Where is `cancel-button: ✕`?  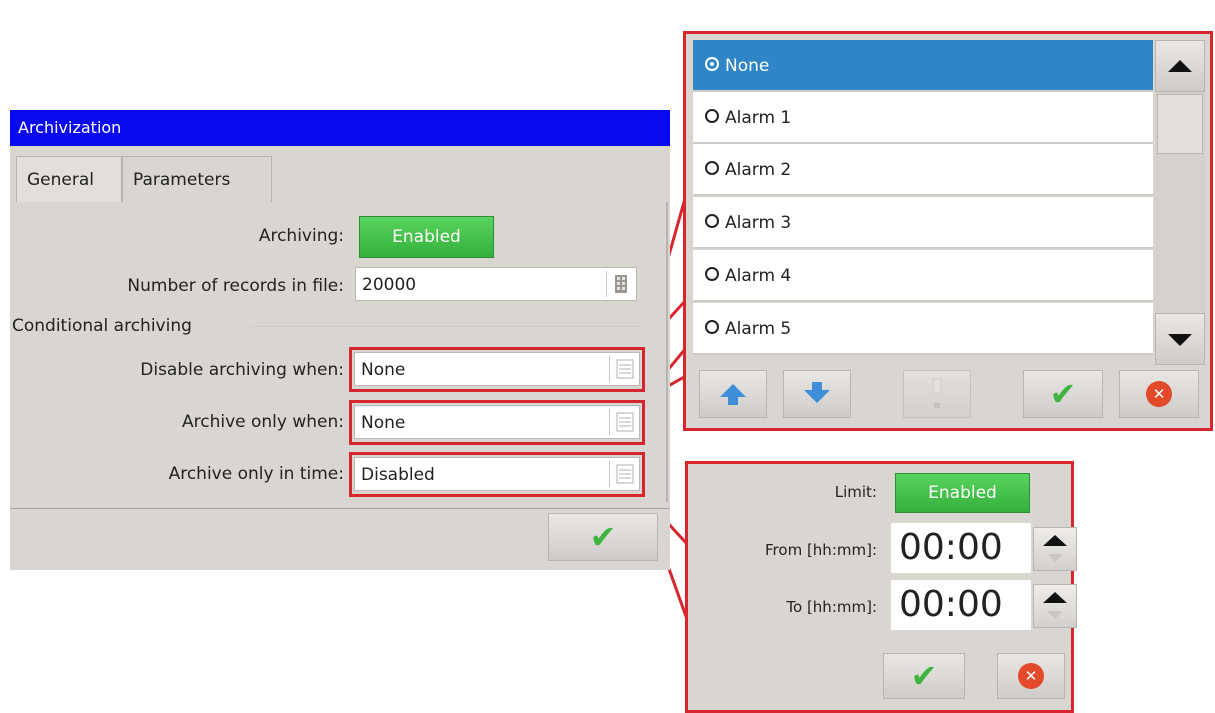 cancel-button: ✕ is located at coordinates (1159, 394).